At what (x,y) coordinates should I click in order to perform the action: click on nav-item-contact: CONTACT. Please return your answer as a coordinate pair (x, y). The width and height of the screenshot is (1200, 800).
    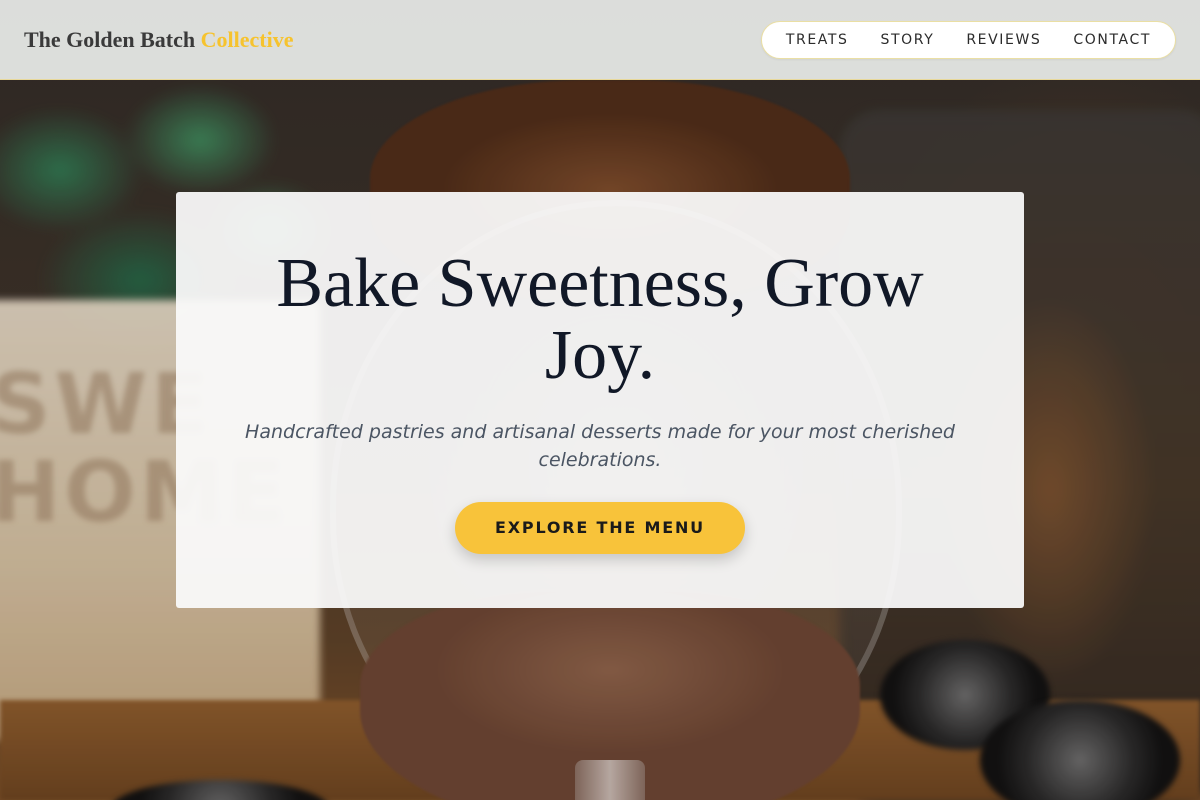
    Looking at the image, I should click on (1112, 40).